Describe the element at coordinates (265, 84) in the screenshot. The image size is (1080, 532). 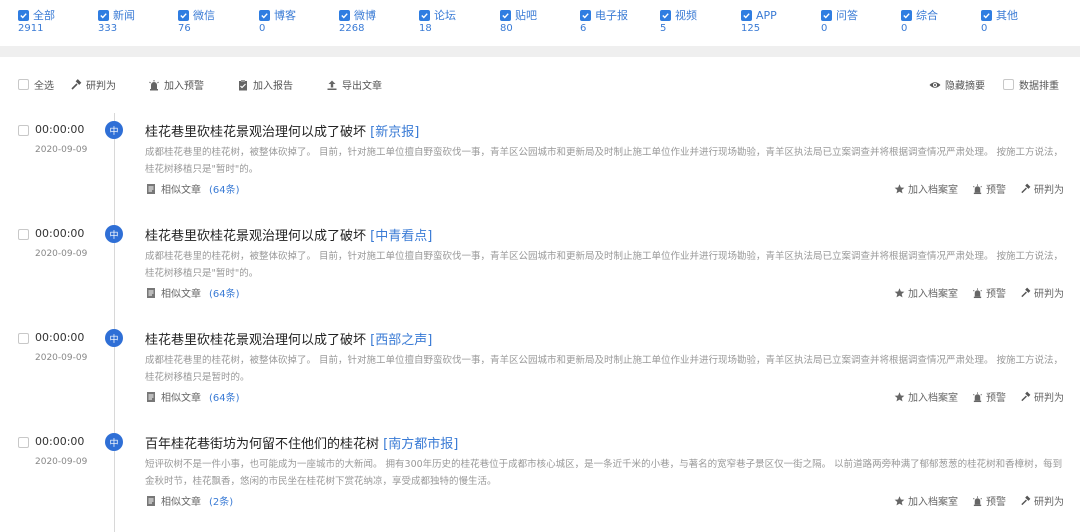
I see `add-report-button: 加入报告` at that location.